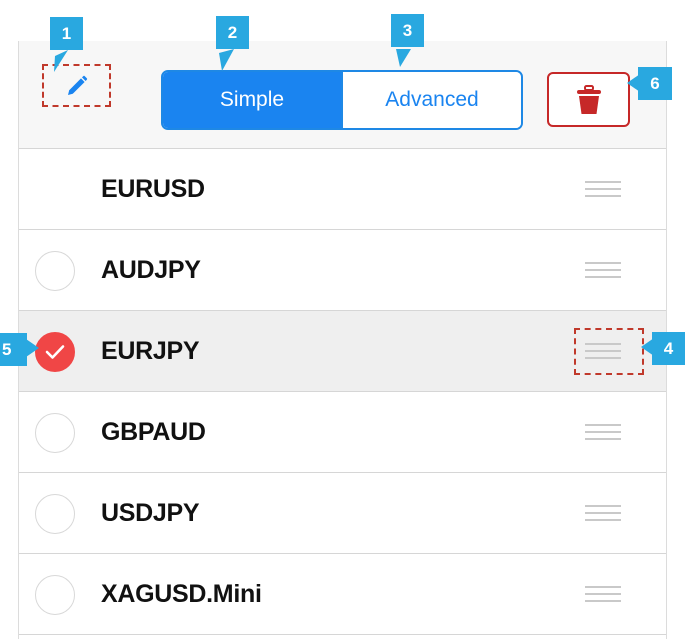 The width and height of the screenshot is (685, 639). What do you see at coordinates (609, 351) in the screenshot?
I see `drag-handle-highlight` at bounding box center [609, 351].